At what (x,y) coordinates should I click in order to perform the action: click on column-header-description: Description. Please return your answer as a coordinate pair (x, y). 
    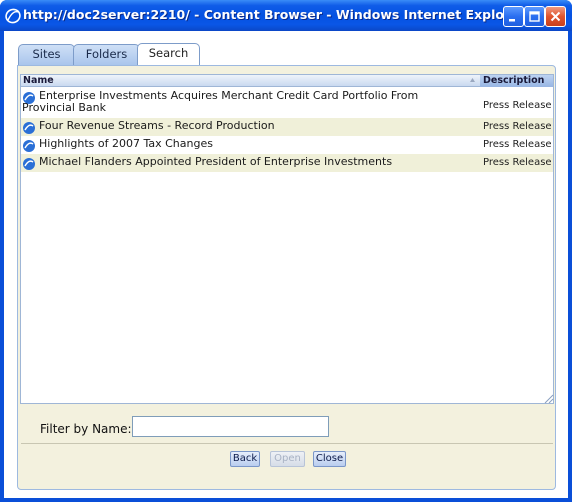
    Looking at the image, I should click on (516, 81).